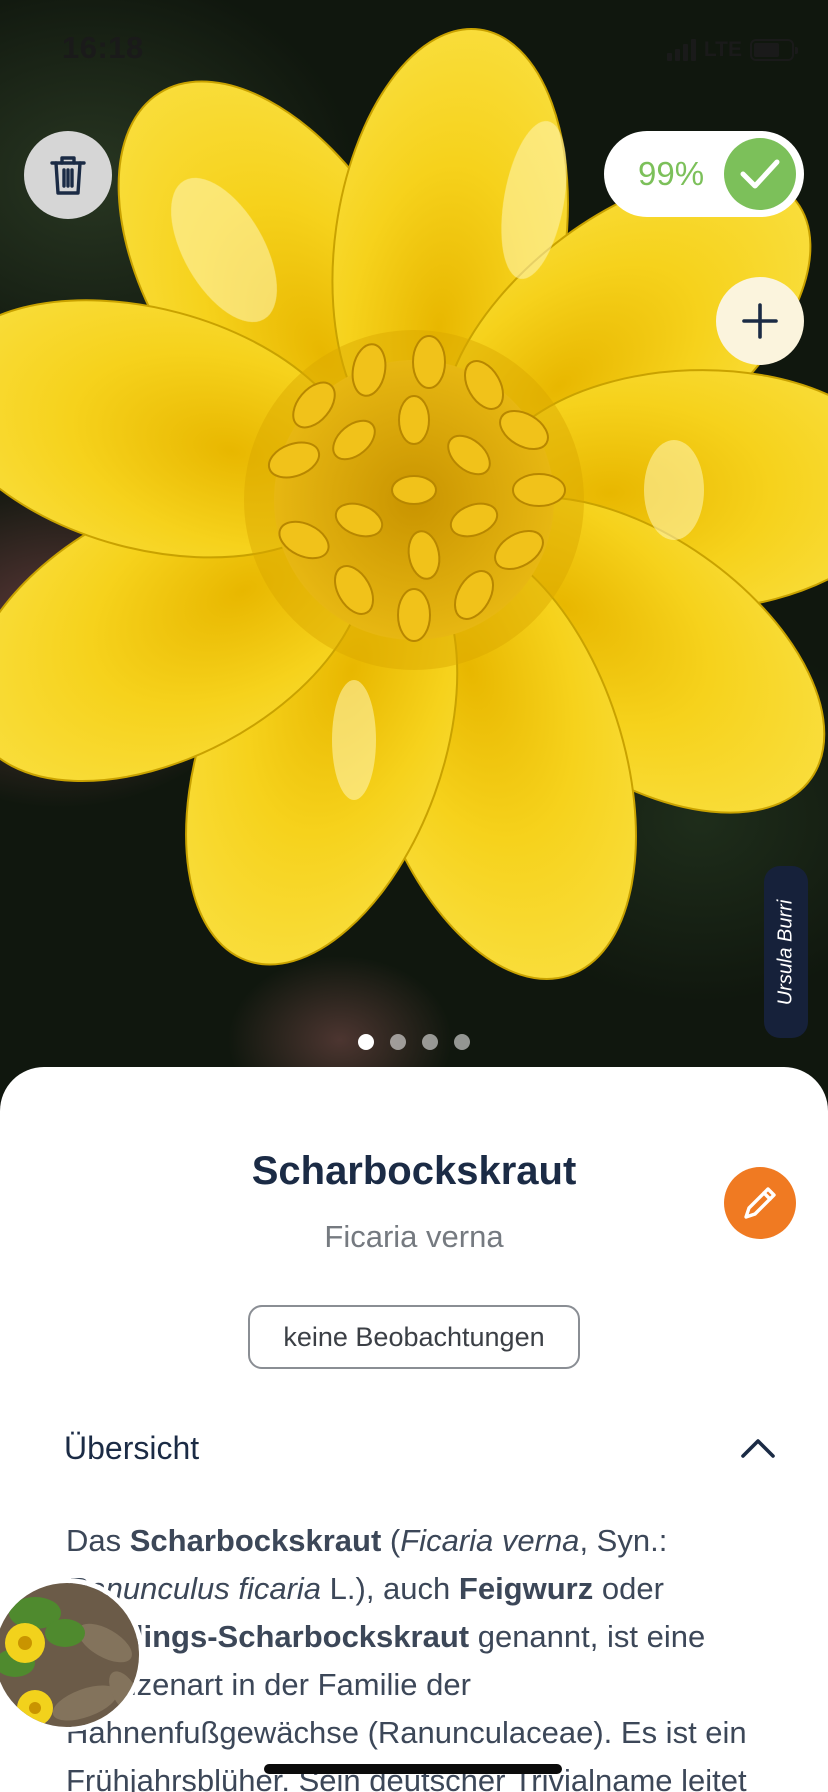 The image size is (828, 1792). I want to click on edit-button, so click(760, 1203).